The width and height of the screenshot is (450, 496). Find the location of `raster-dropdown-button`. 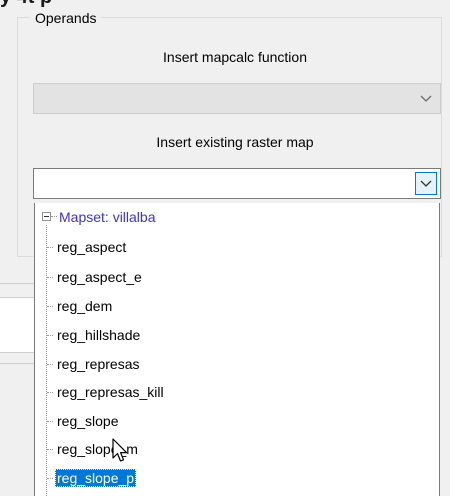

raster-dropdown-button is located at coordinates (426, 183).